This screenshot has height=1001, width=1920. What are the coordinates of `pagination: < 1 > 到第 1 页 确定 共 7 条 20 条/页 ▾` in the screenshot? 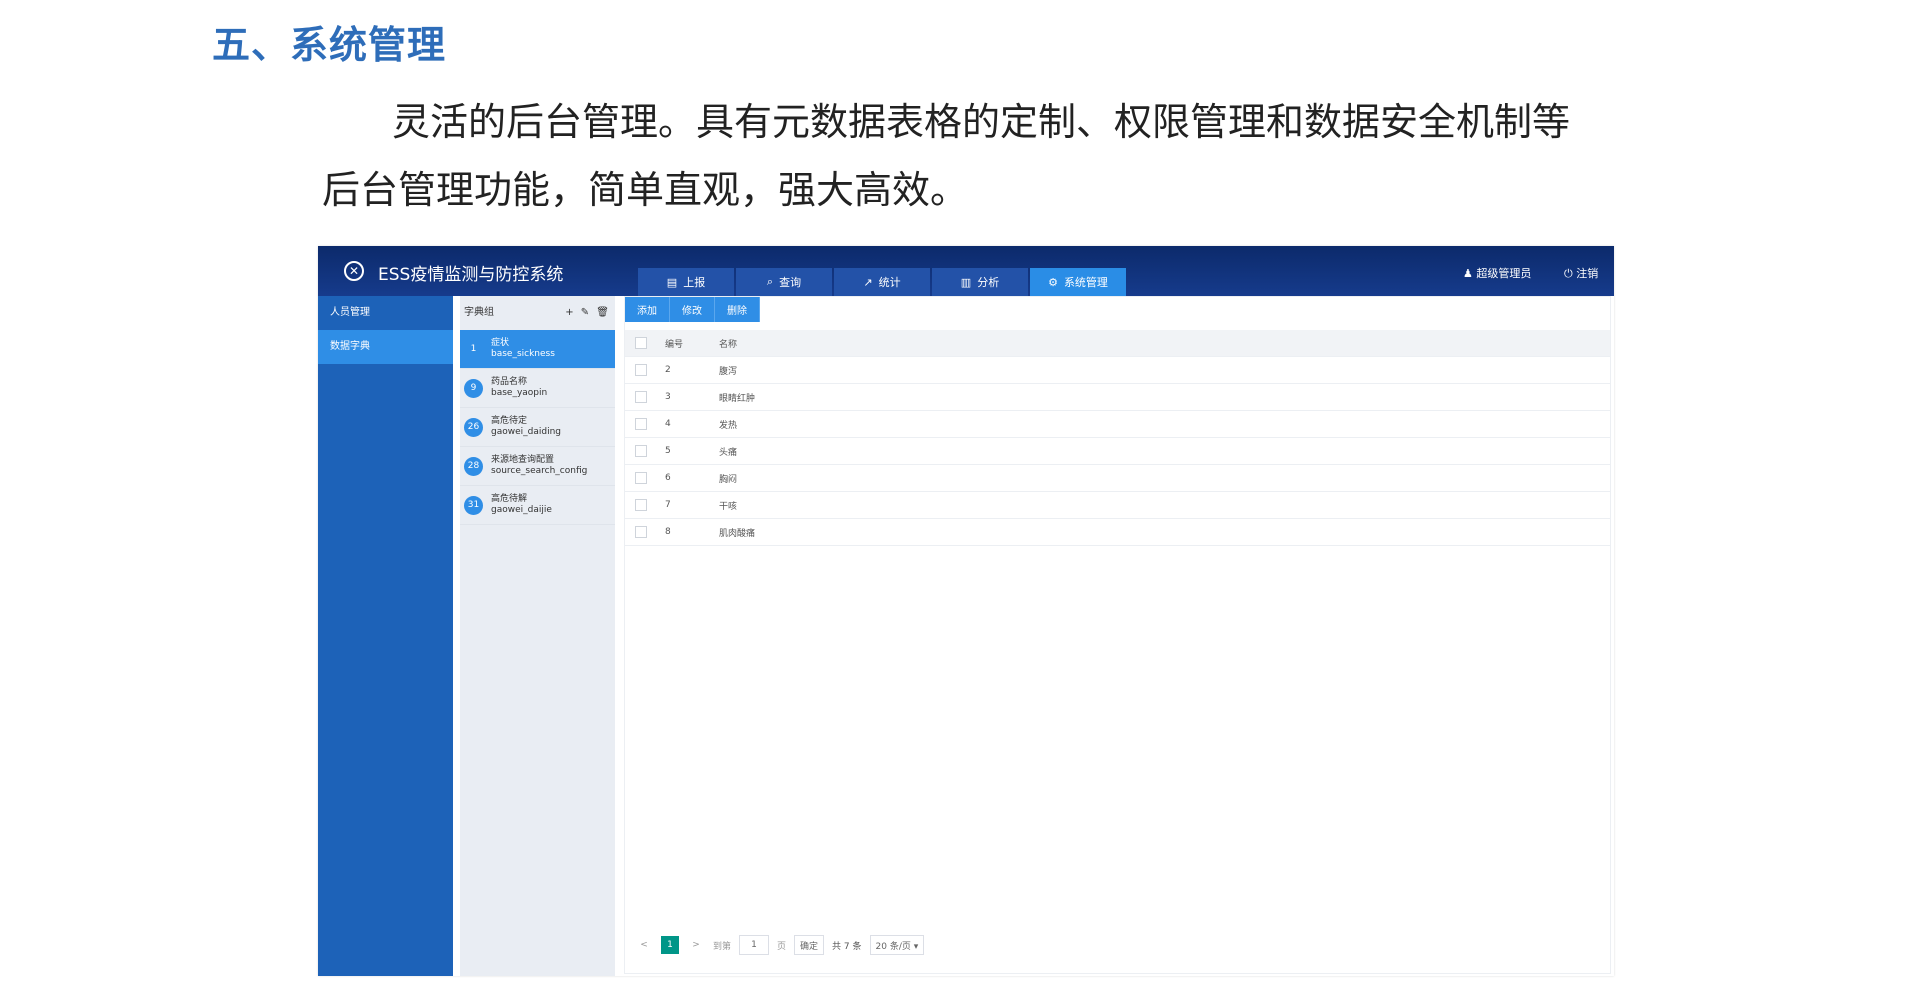 It's located at (780, 945).